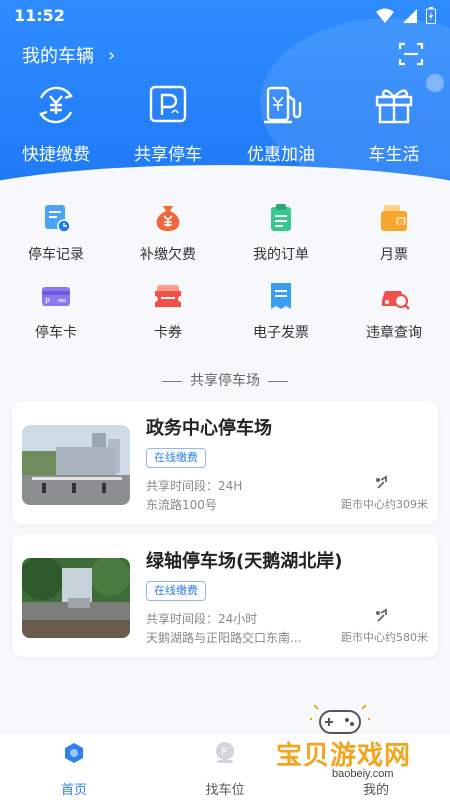  I want to click on tab-label: 首页, so click(73, 790).